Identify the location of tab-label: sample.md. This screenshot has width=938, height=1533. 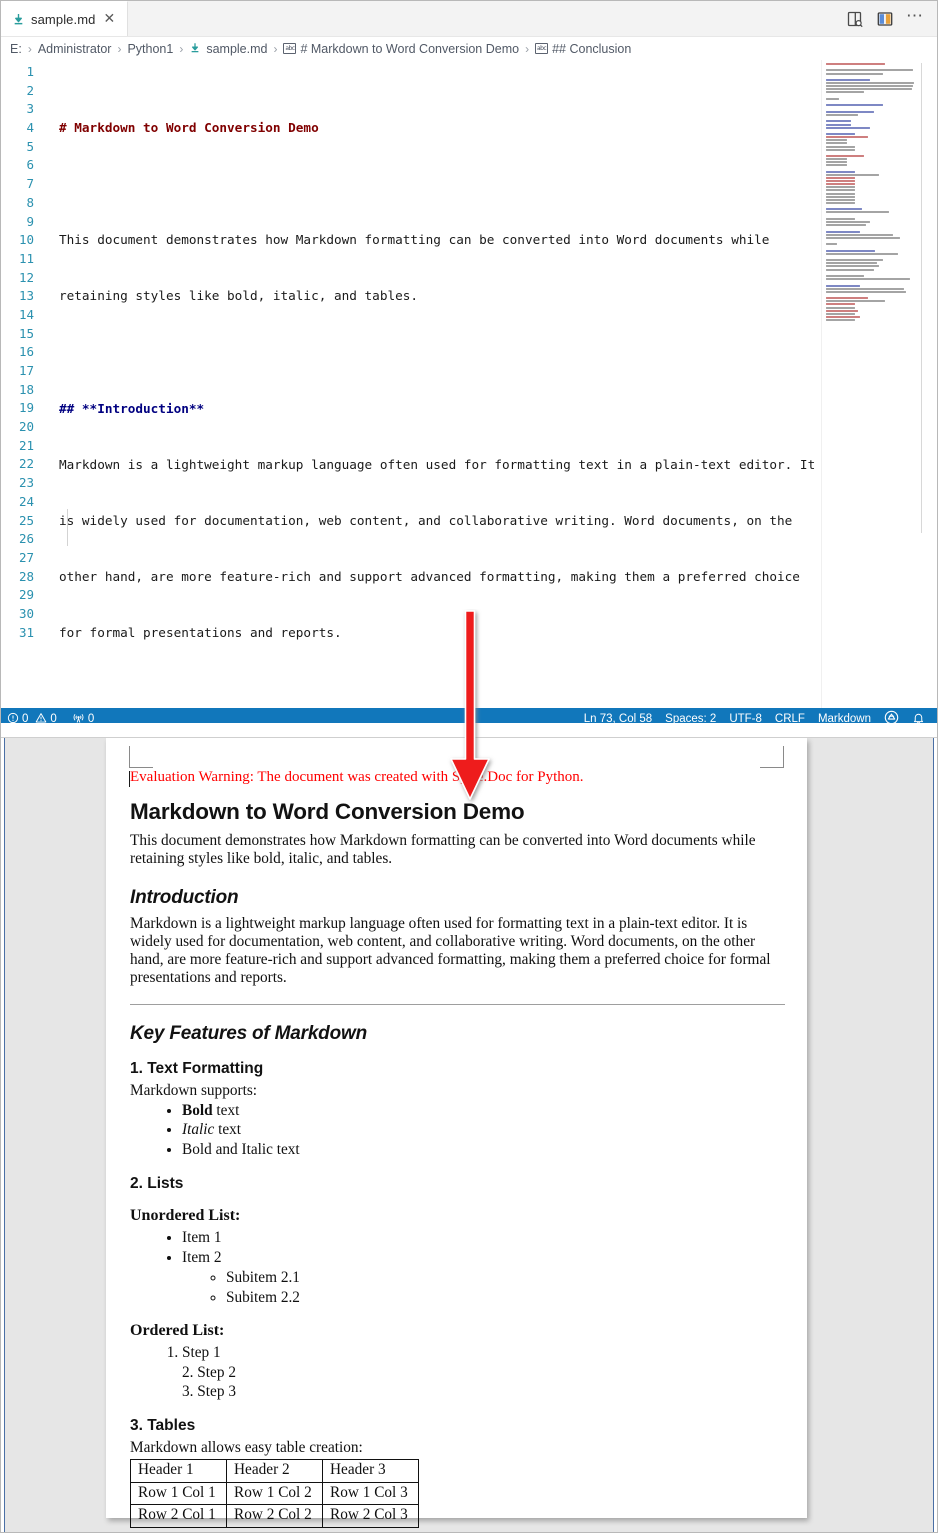
(63, 19).